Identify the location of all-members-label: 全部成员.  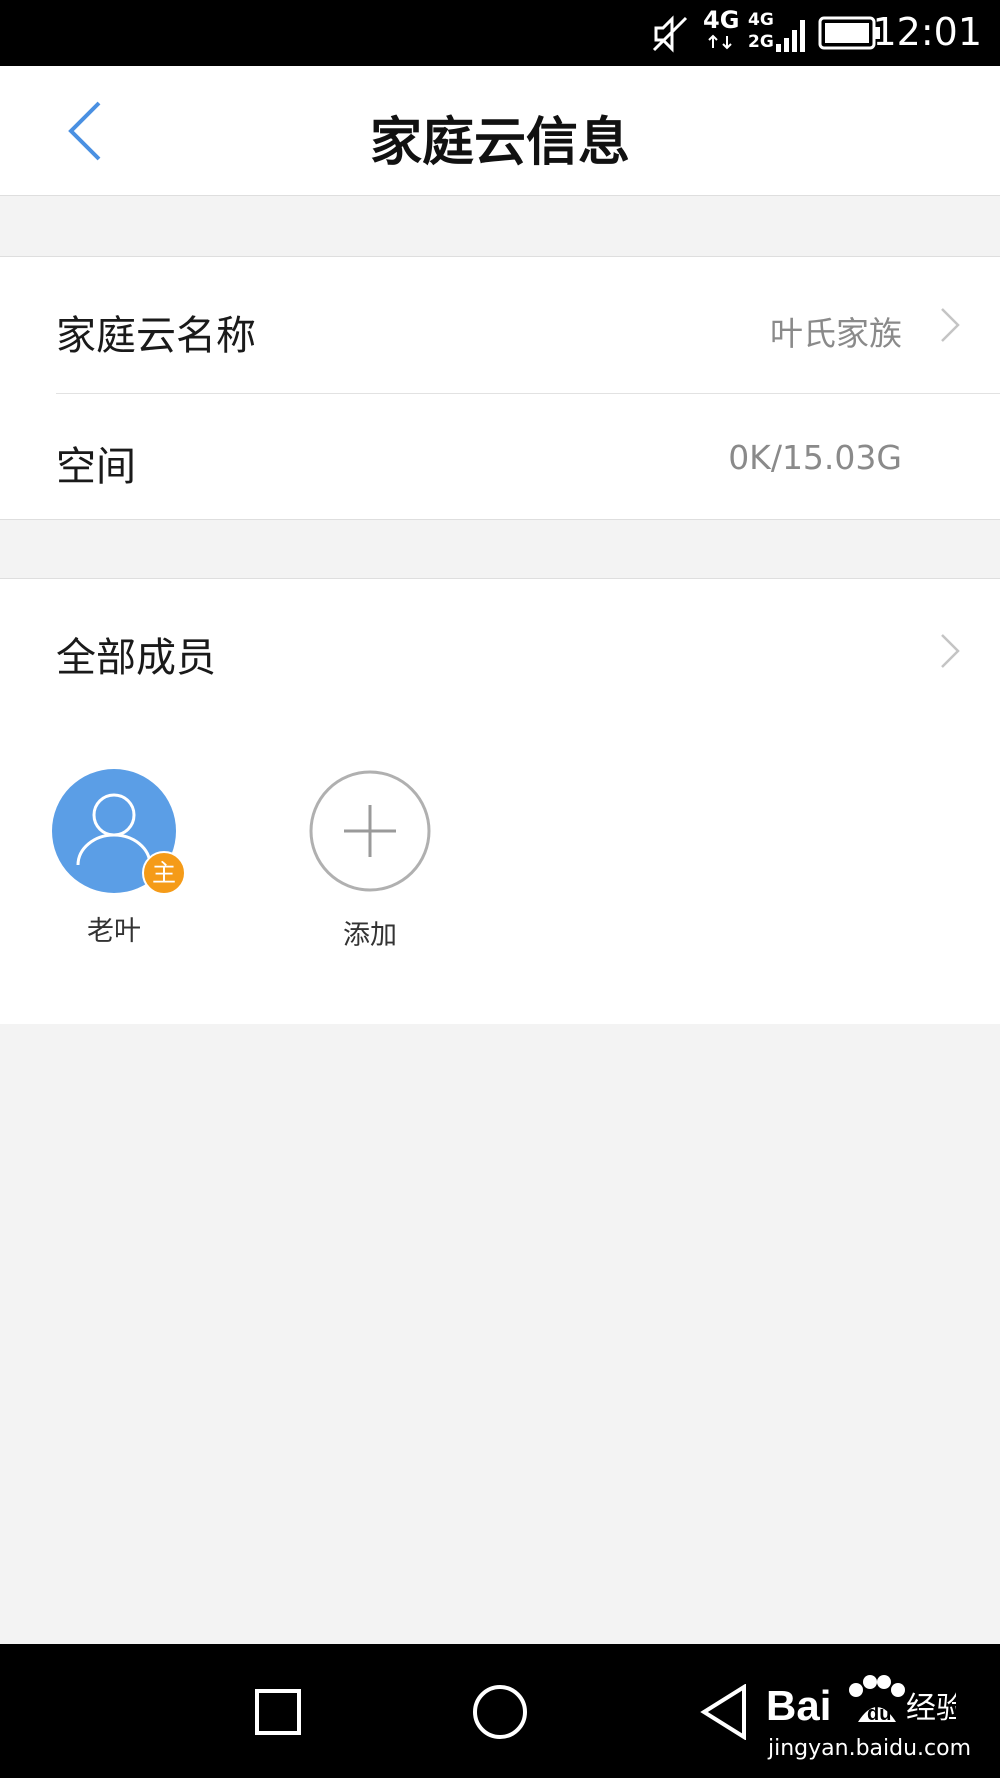
(136, 658).